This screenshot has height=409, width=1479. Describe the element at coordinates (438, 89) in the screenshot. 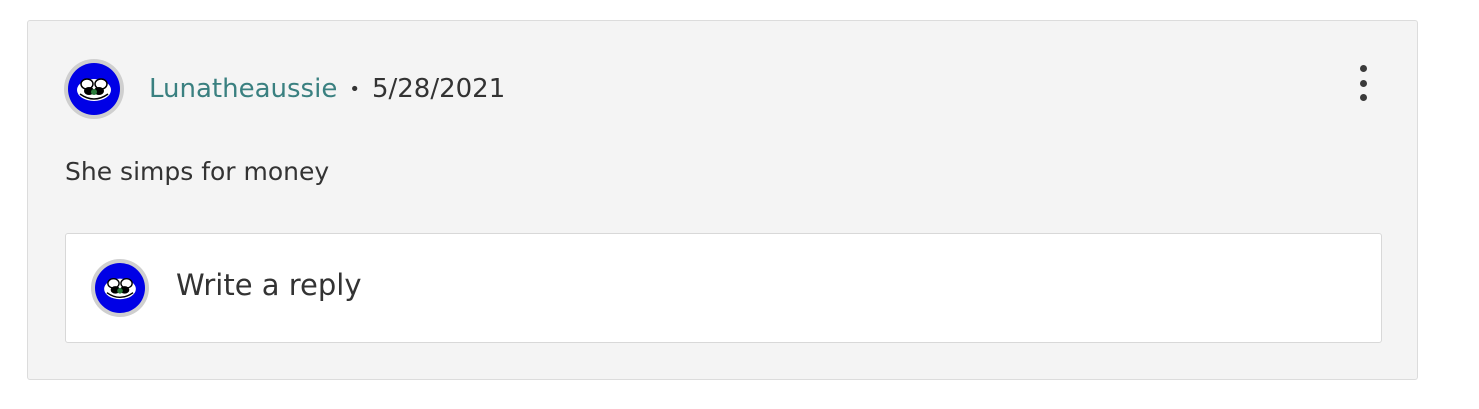

I see `comment-date: 5/28/2021` at that location.